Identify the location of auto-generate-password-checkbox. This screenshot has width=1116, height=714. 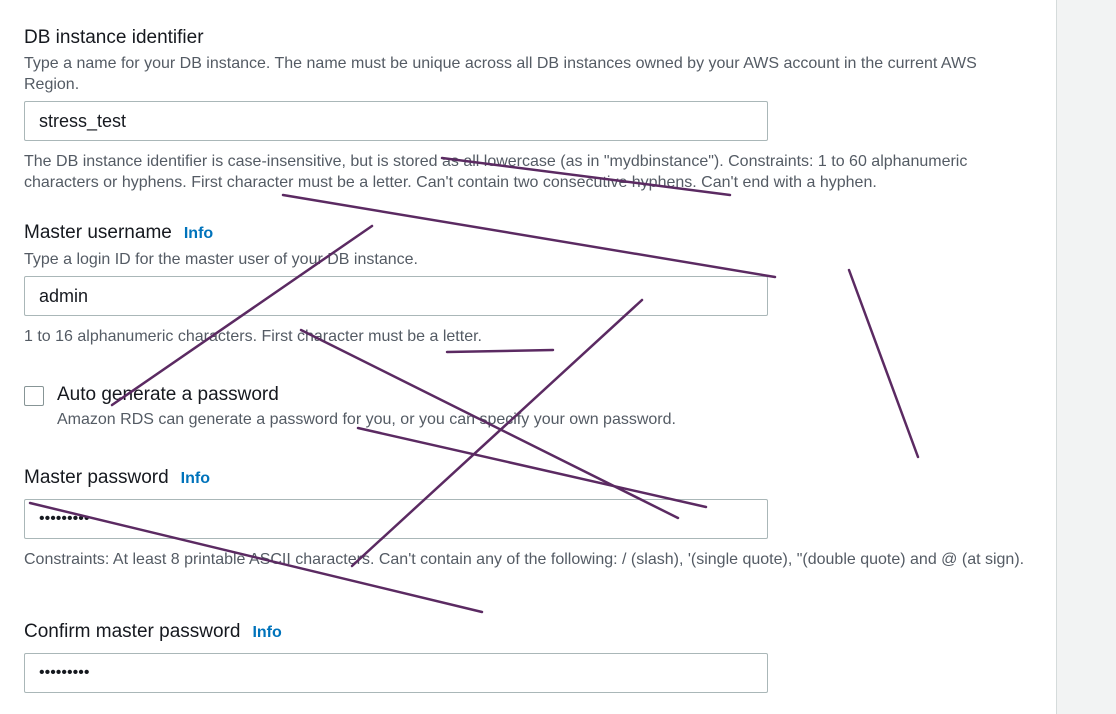
(34, 396).